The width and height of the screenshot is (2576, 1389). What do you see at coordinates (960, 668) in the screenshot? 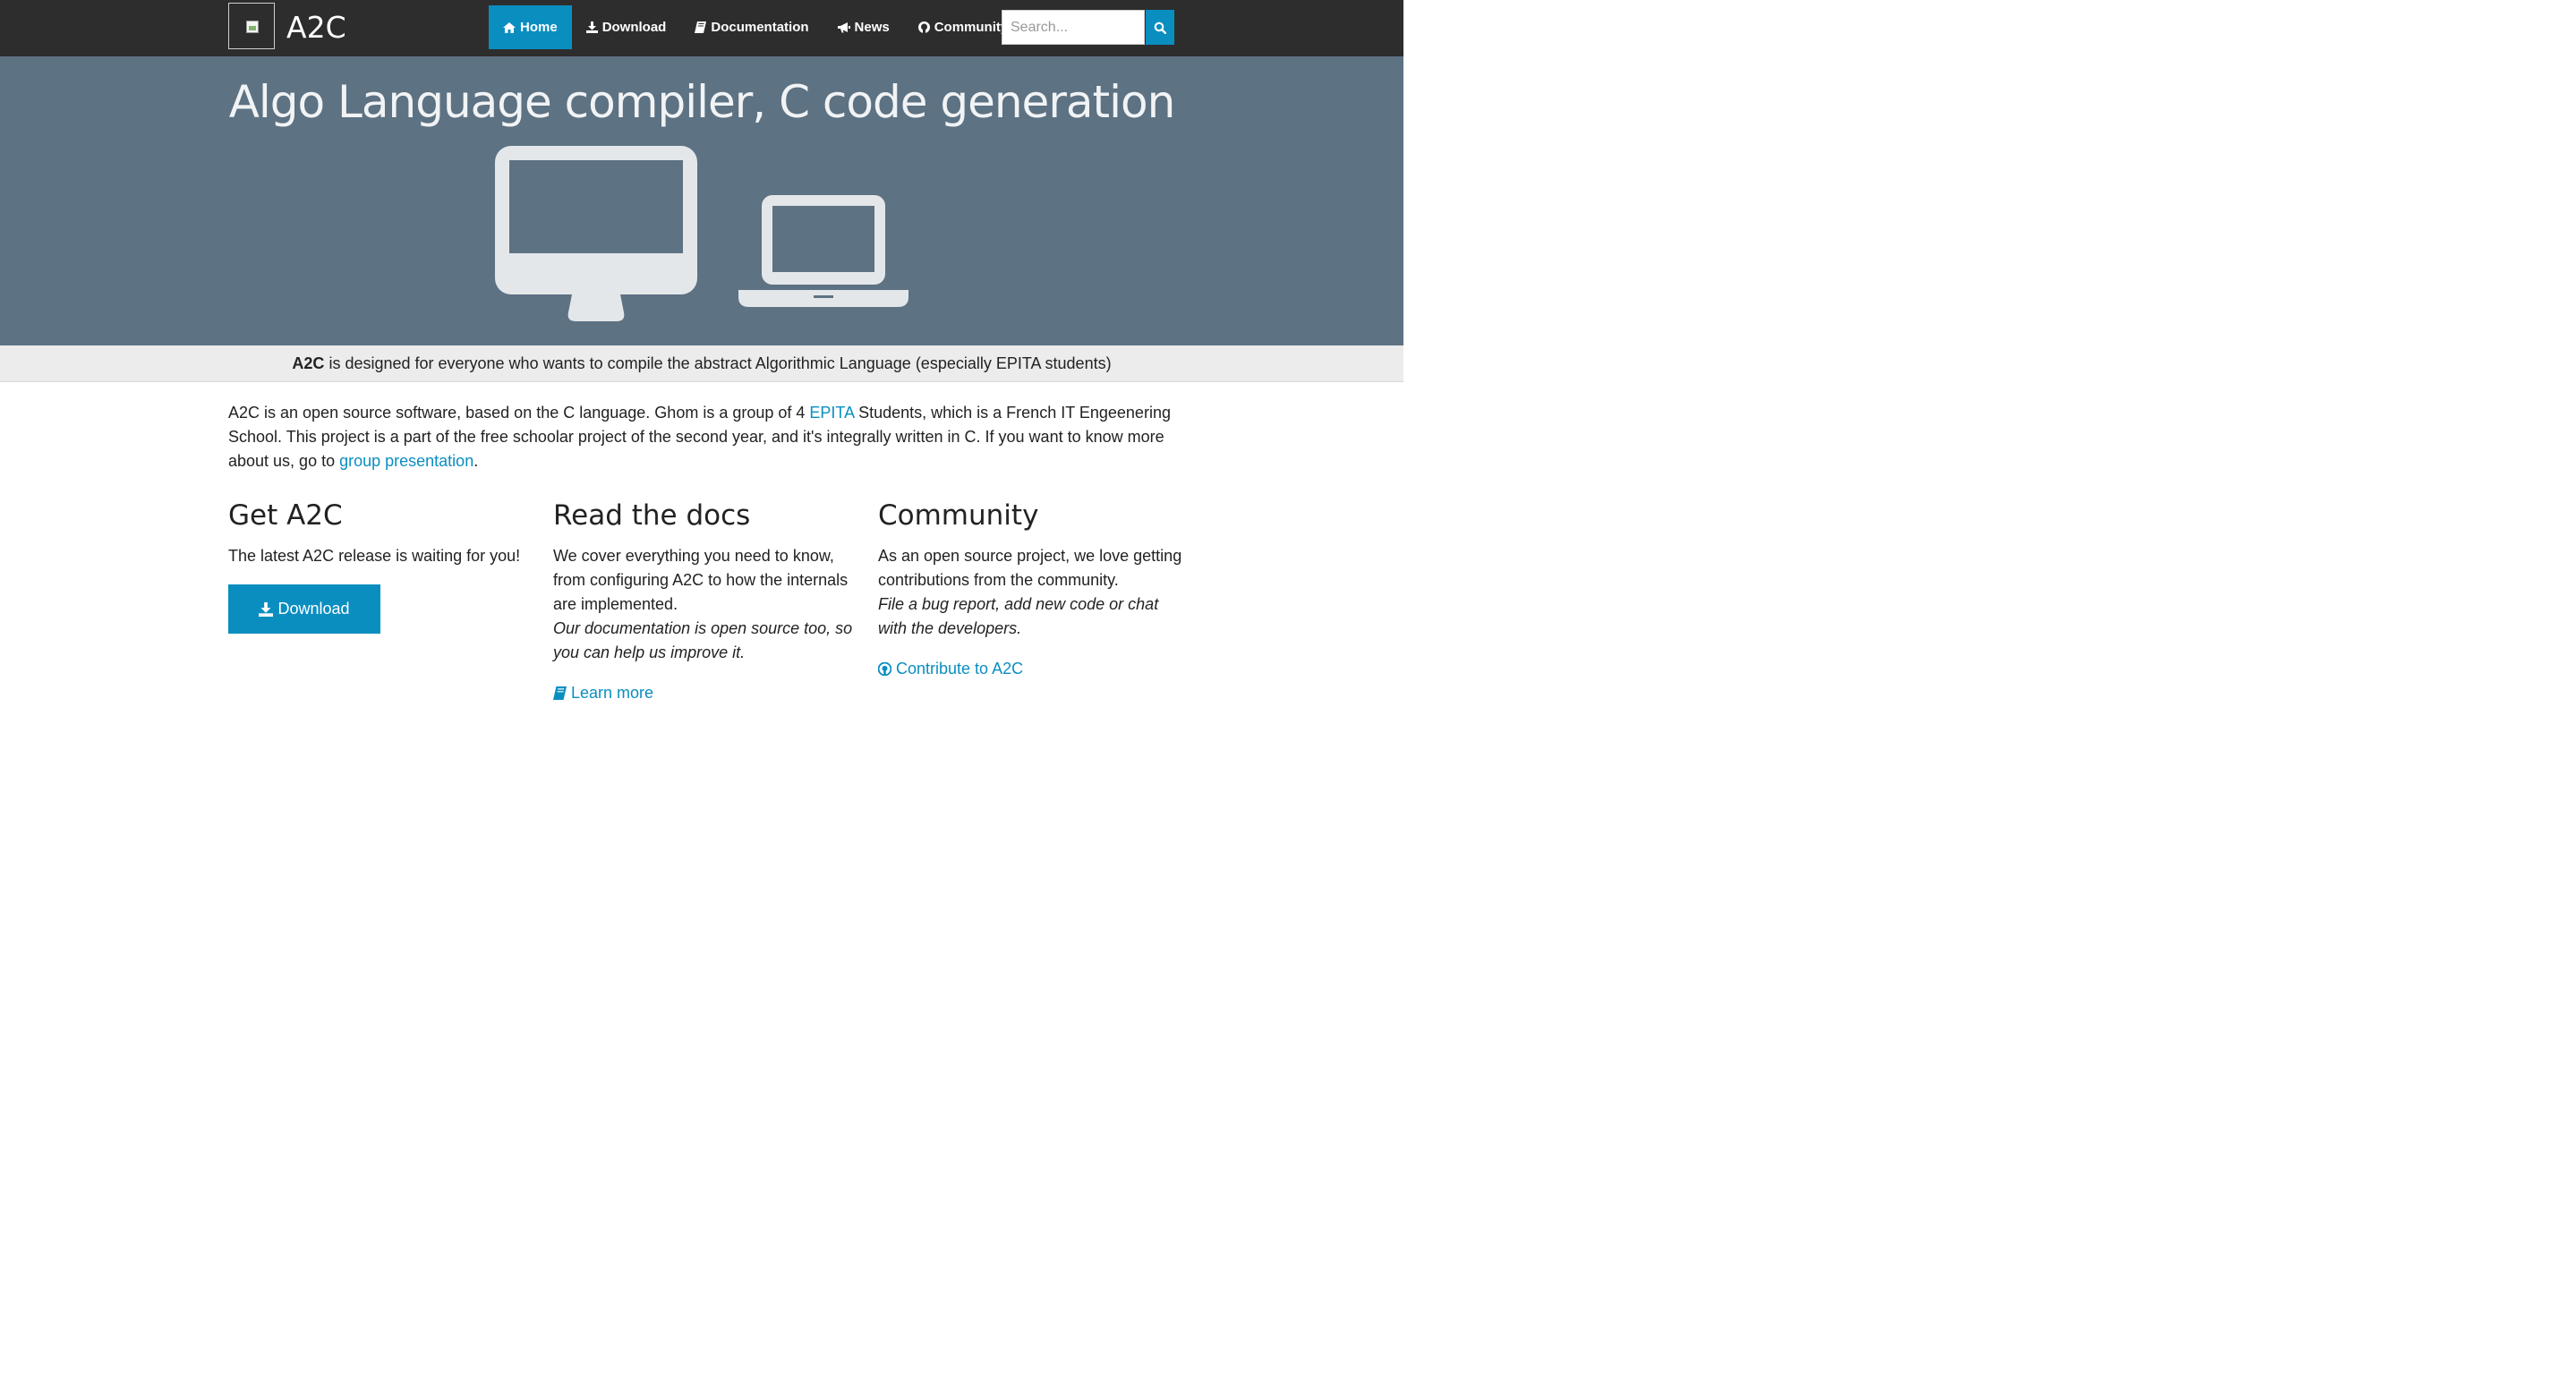
I see `contribute-label: Contribute to A2C` at bounding box center [960, 668].